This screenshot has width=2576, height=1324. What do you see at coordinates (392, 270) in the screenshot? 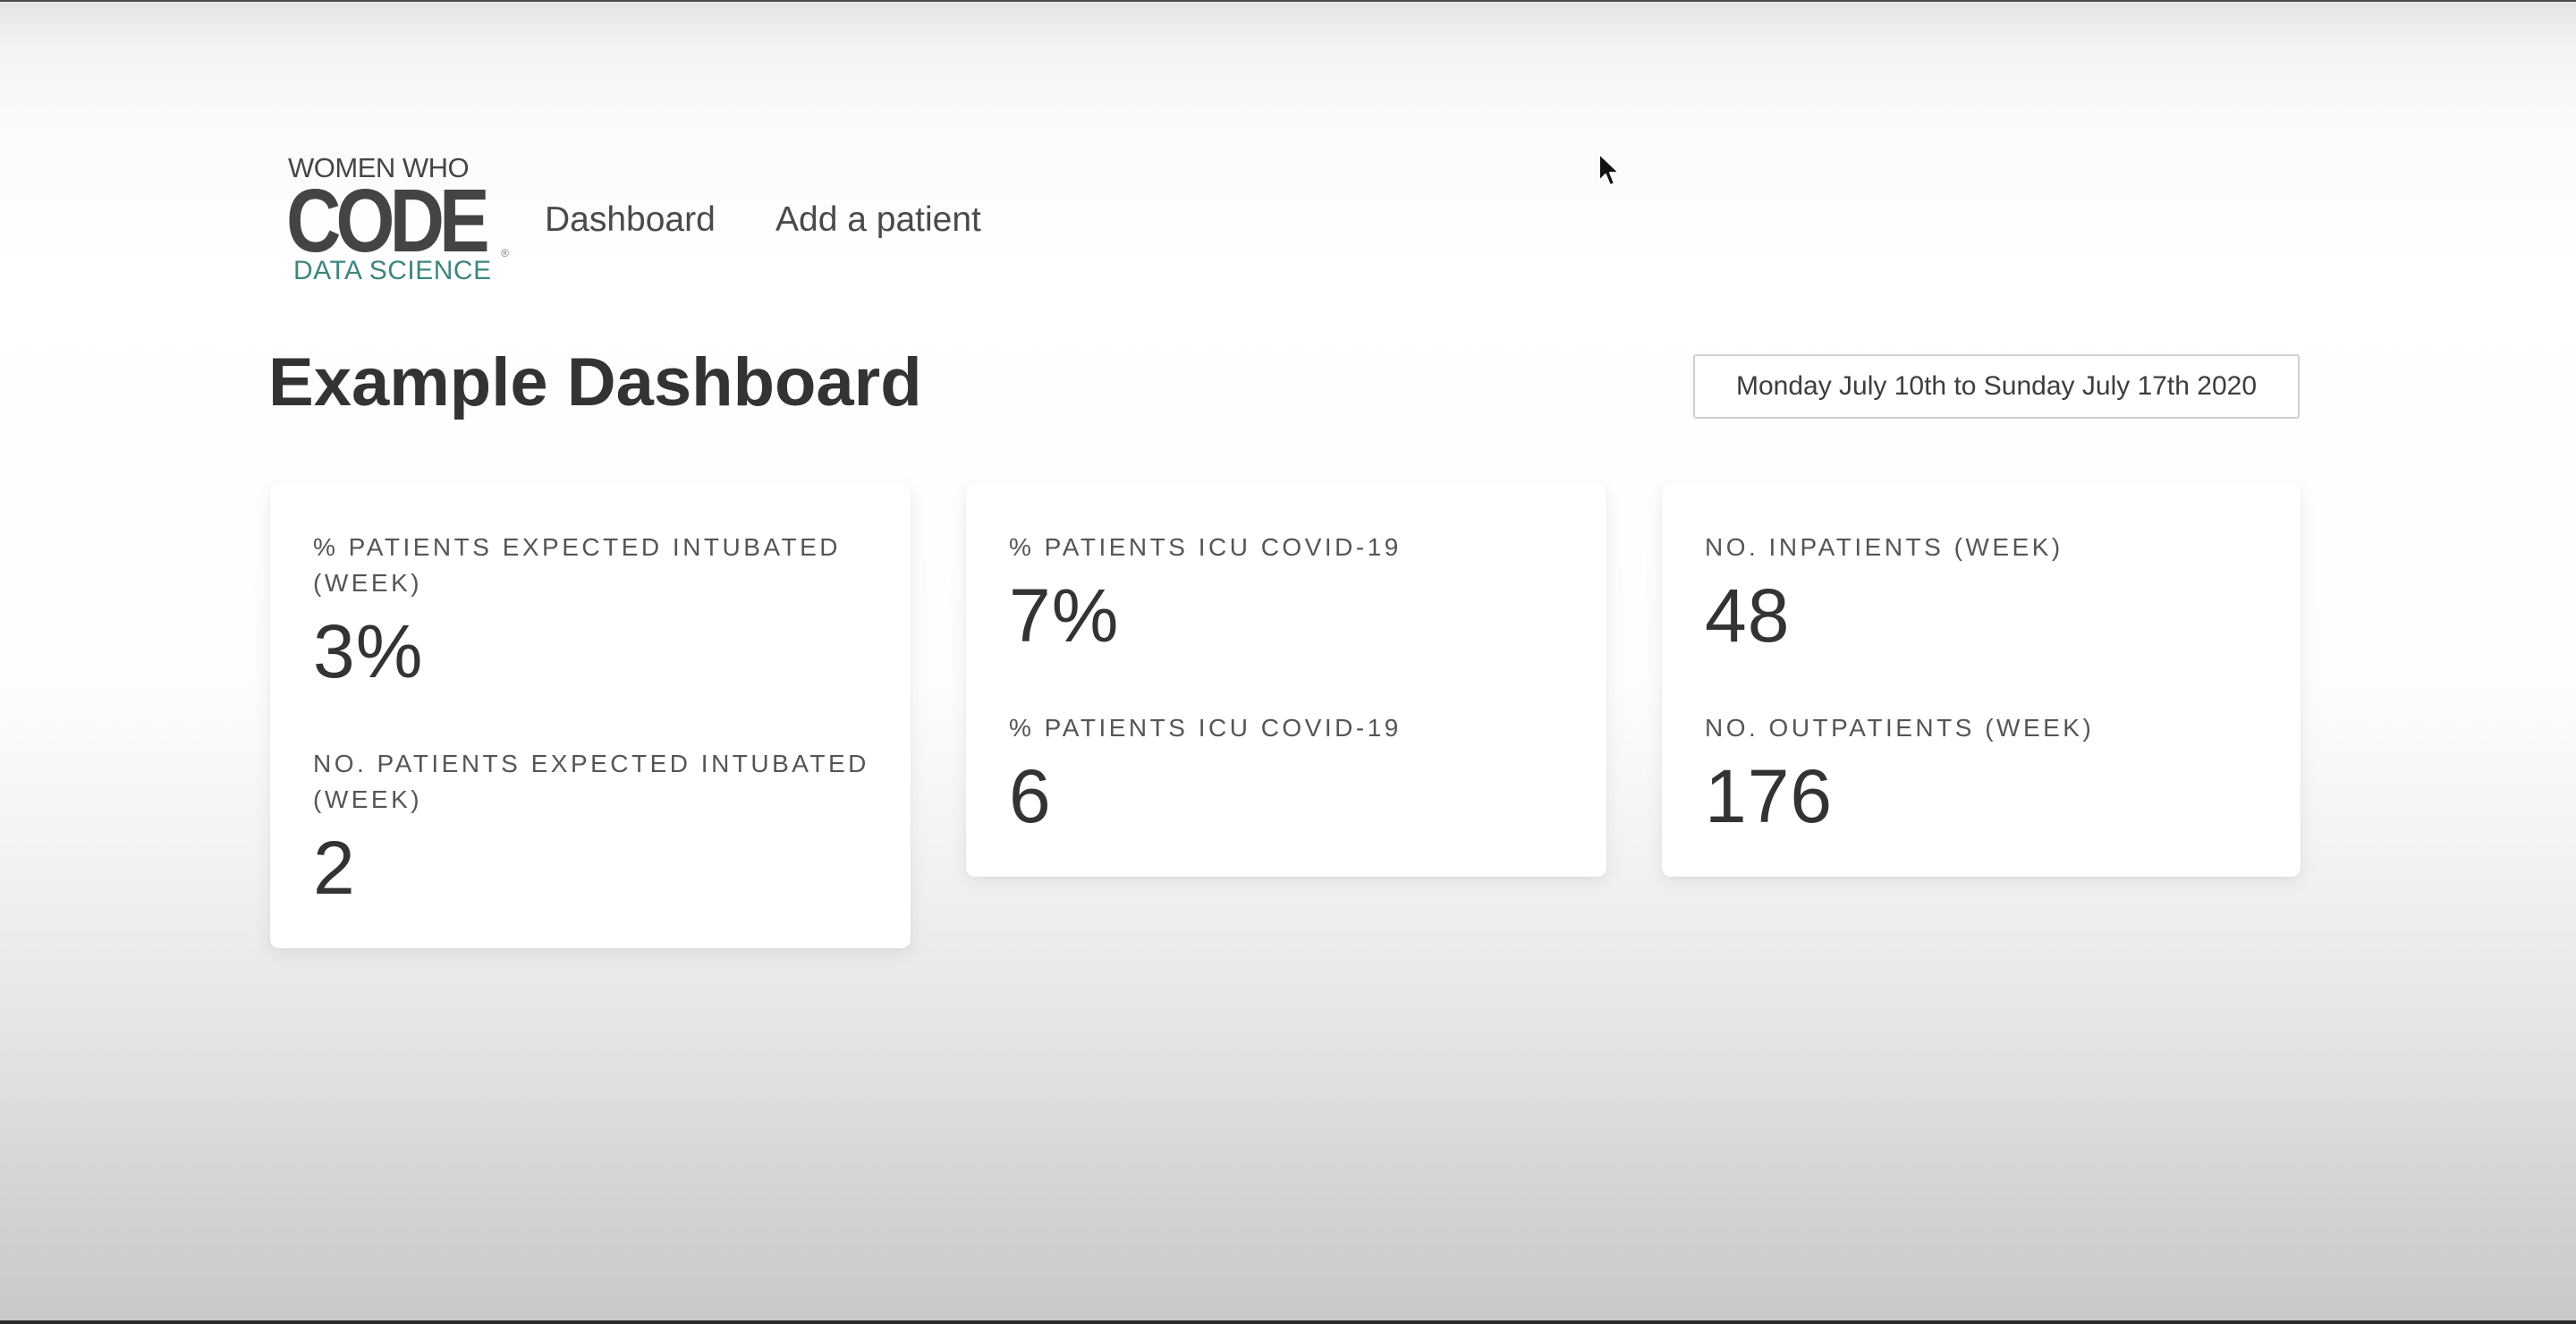
I see `logo-line-data-science: DATA SCIENCE` at bounding box center [392, 270].